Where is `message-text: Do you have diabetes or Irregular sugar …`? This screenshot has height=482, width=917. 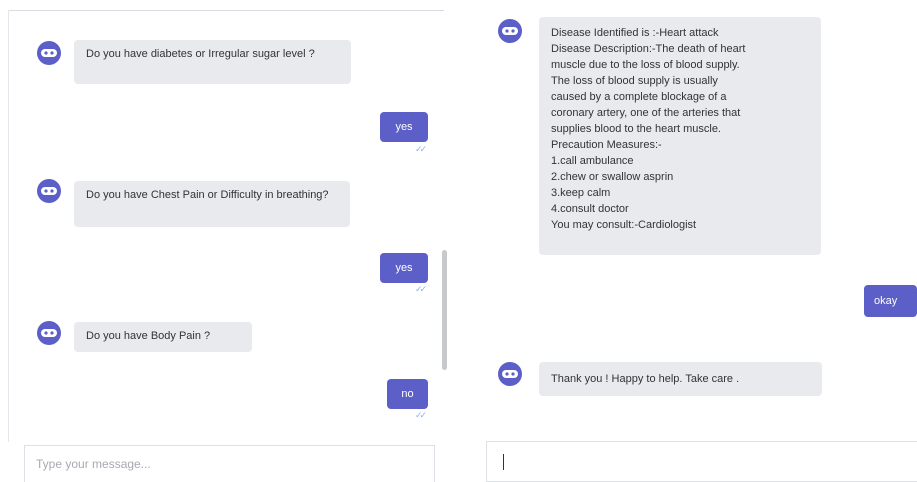 message-text: Do you have diabetes or Irregular sugar … is located at coordinates (200, 54).